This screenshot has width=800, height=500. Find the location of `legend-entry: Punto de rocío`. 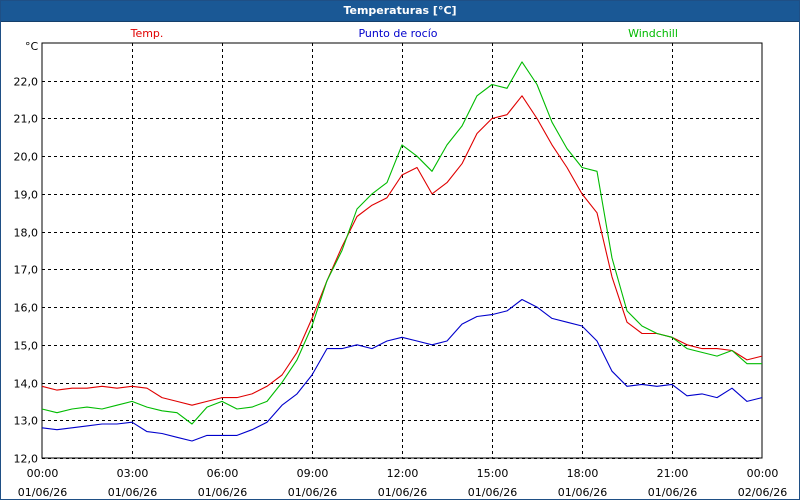

legend-entry: Punto de rocío is located at coordinates (397, 33).